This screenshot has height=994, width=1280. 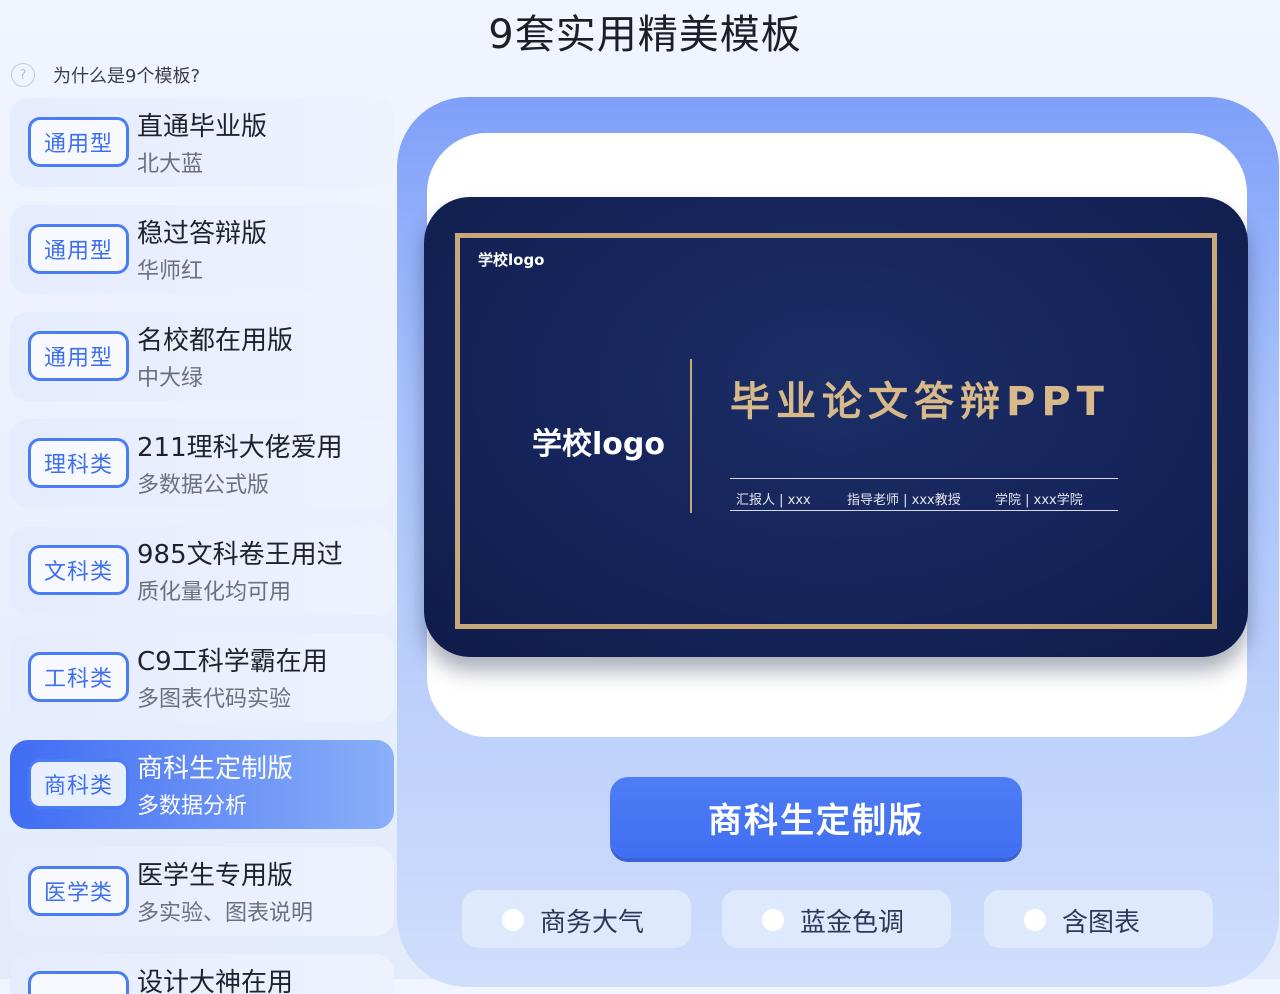 What do you see at coordinates (852, 923) in the screenshot?
I see `feature-label: 蓝金色调` at bounding box center [852, 923].